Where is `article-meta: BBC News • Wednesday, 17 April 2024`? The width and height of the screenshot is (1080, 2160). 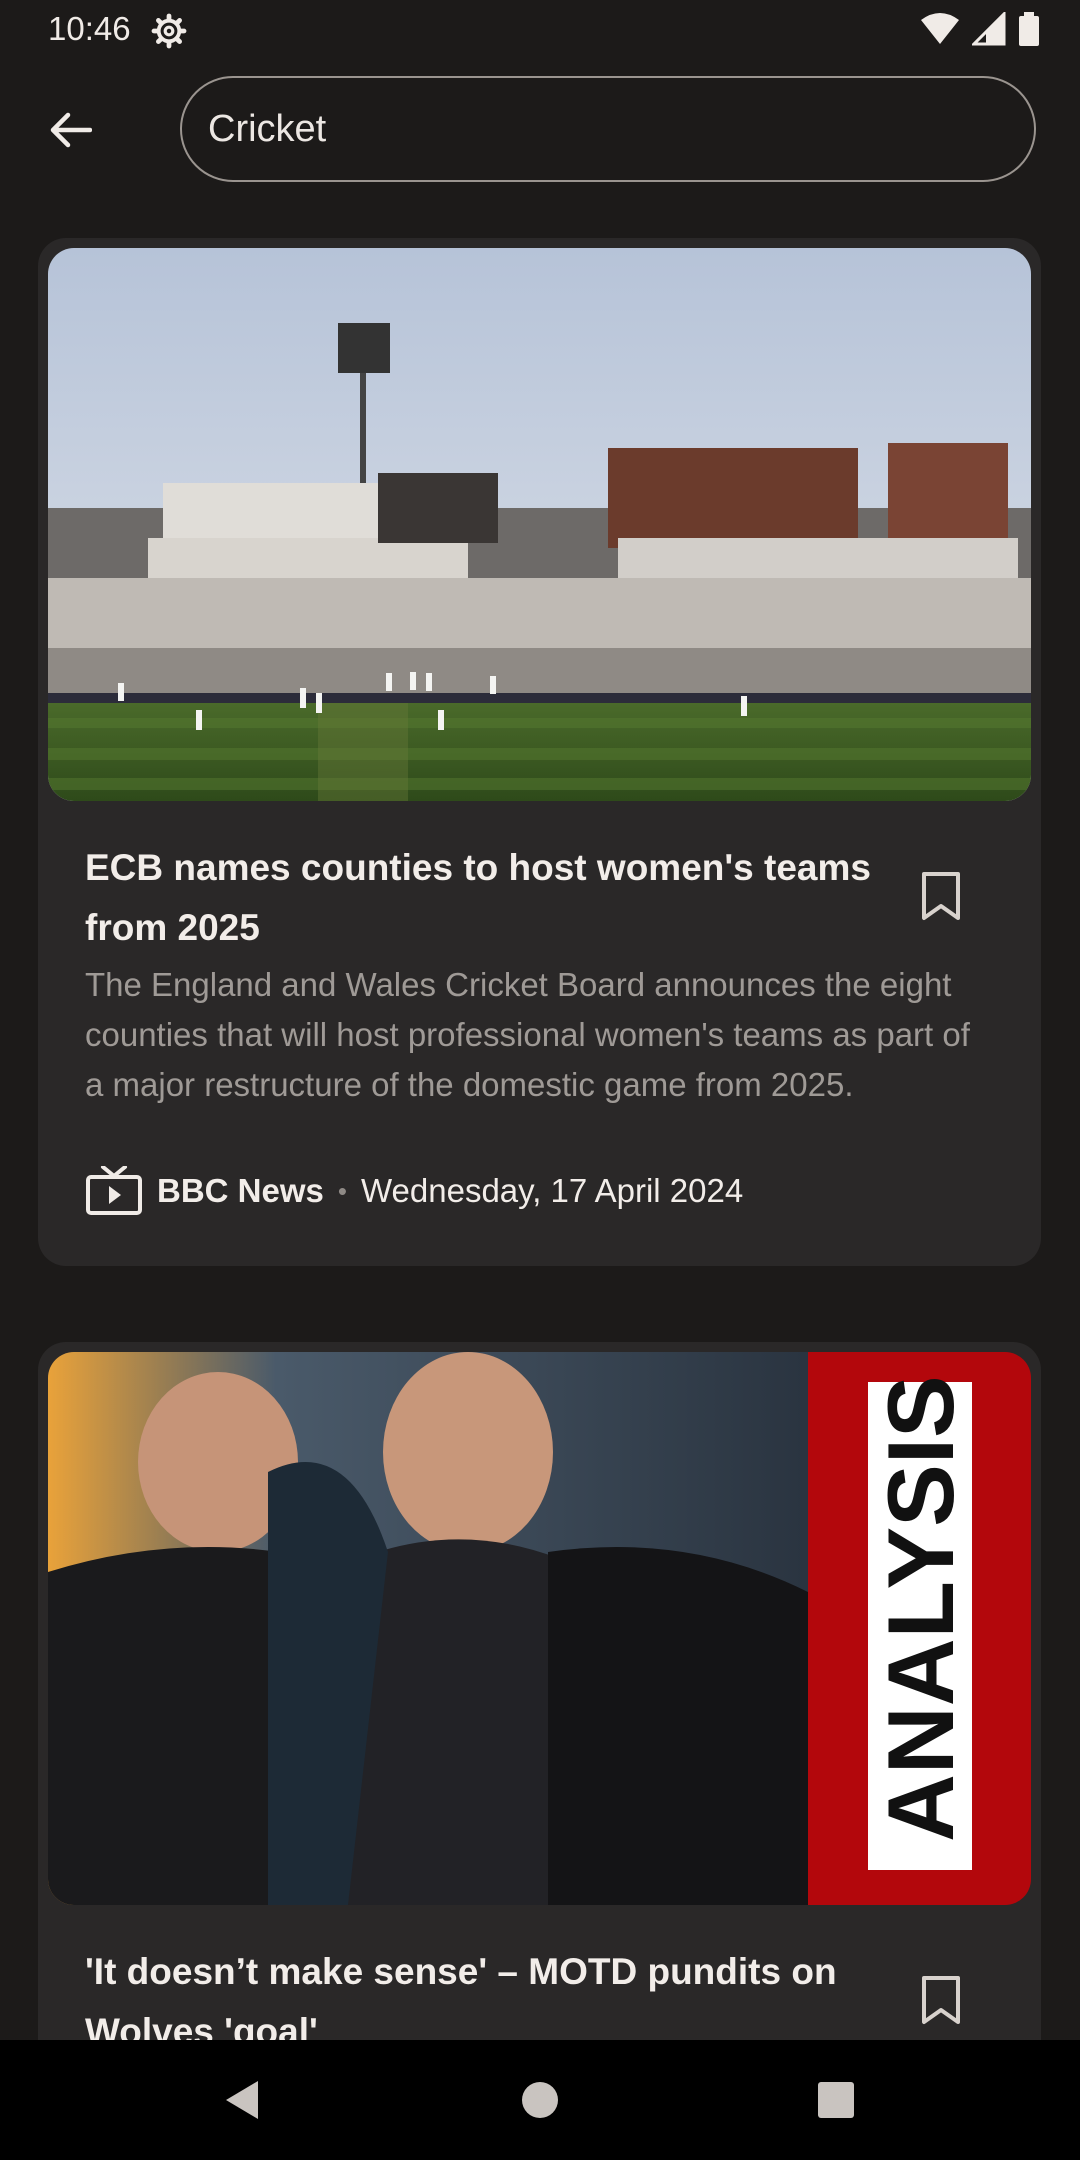
article-meta: BBC News • Wednesday, 17 April 2024 is located at coordinates (414, 1191).